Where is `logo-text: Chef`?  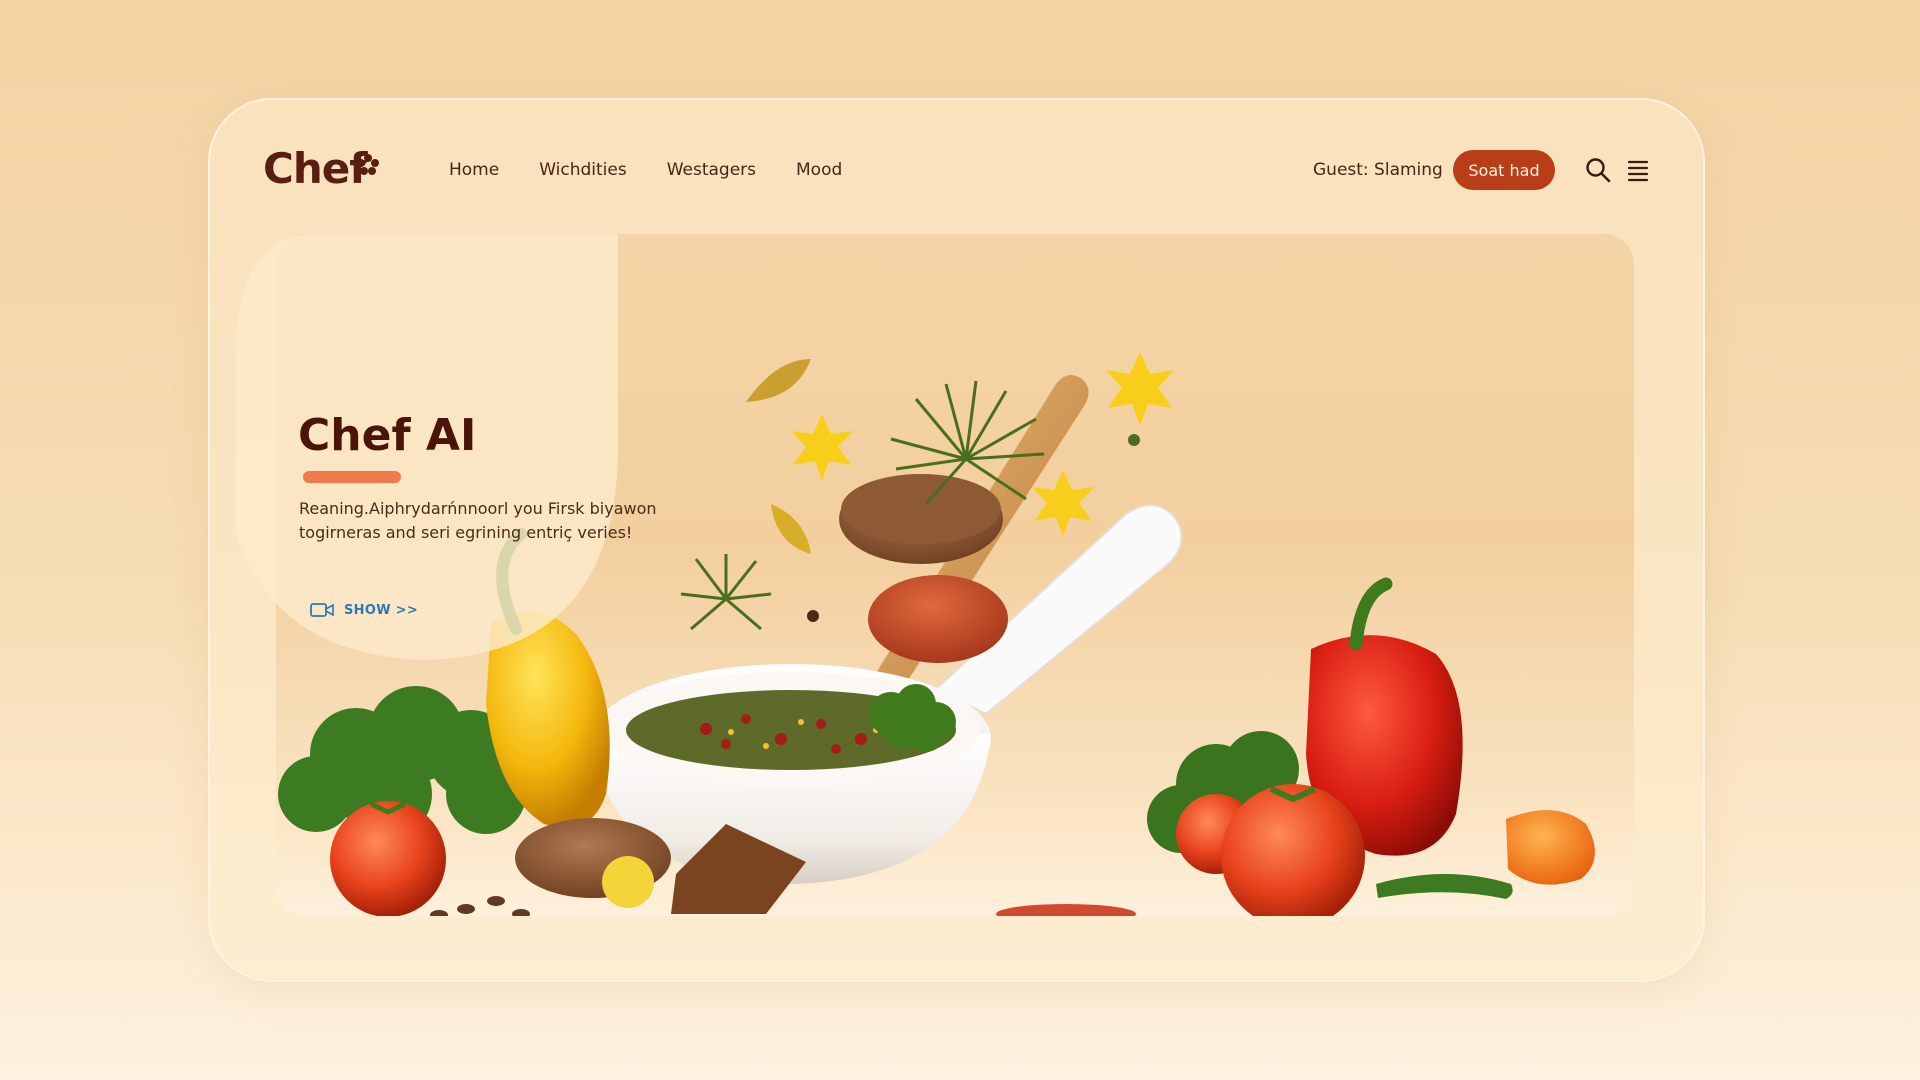
logo-text: Chef is located at coordinates (315, 168).